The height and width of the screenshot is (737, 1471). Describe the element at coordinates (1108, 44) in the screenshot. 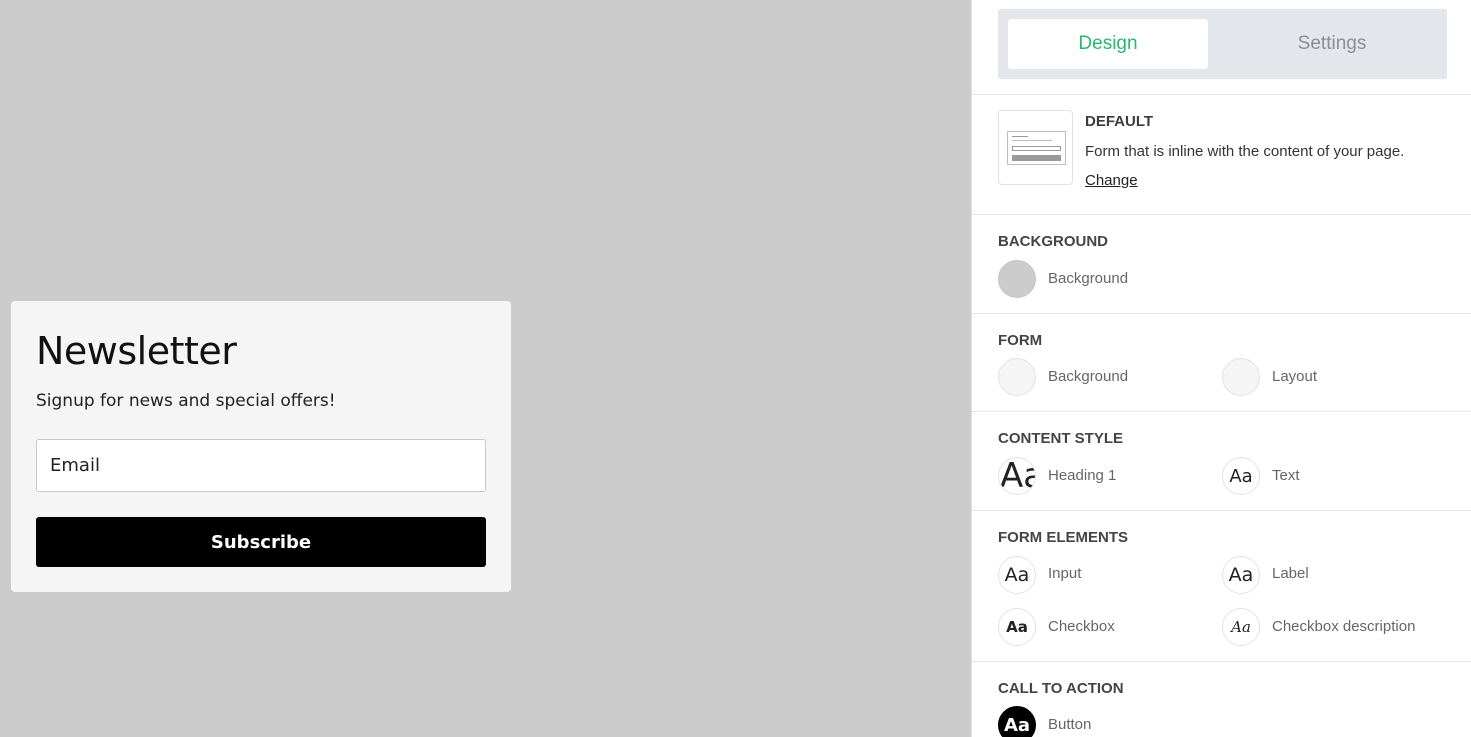

I see `tab-design: Design` at that location.